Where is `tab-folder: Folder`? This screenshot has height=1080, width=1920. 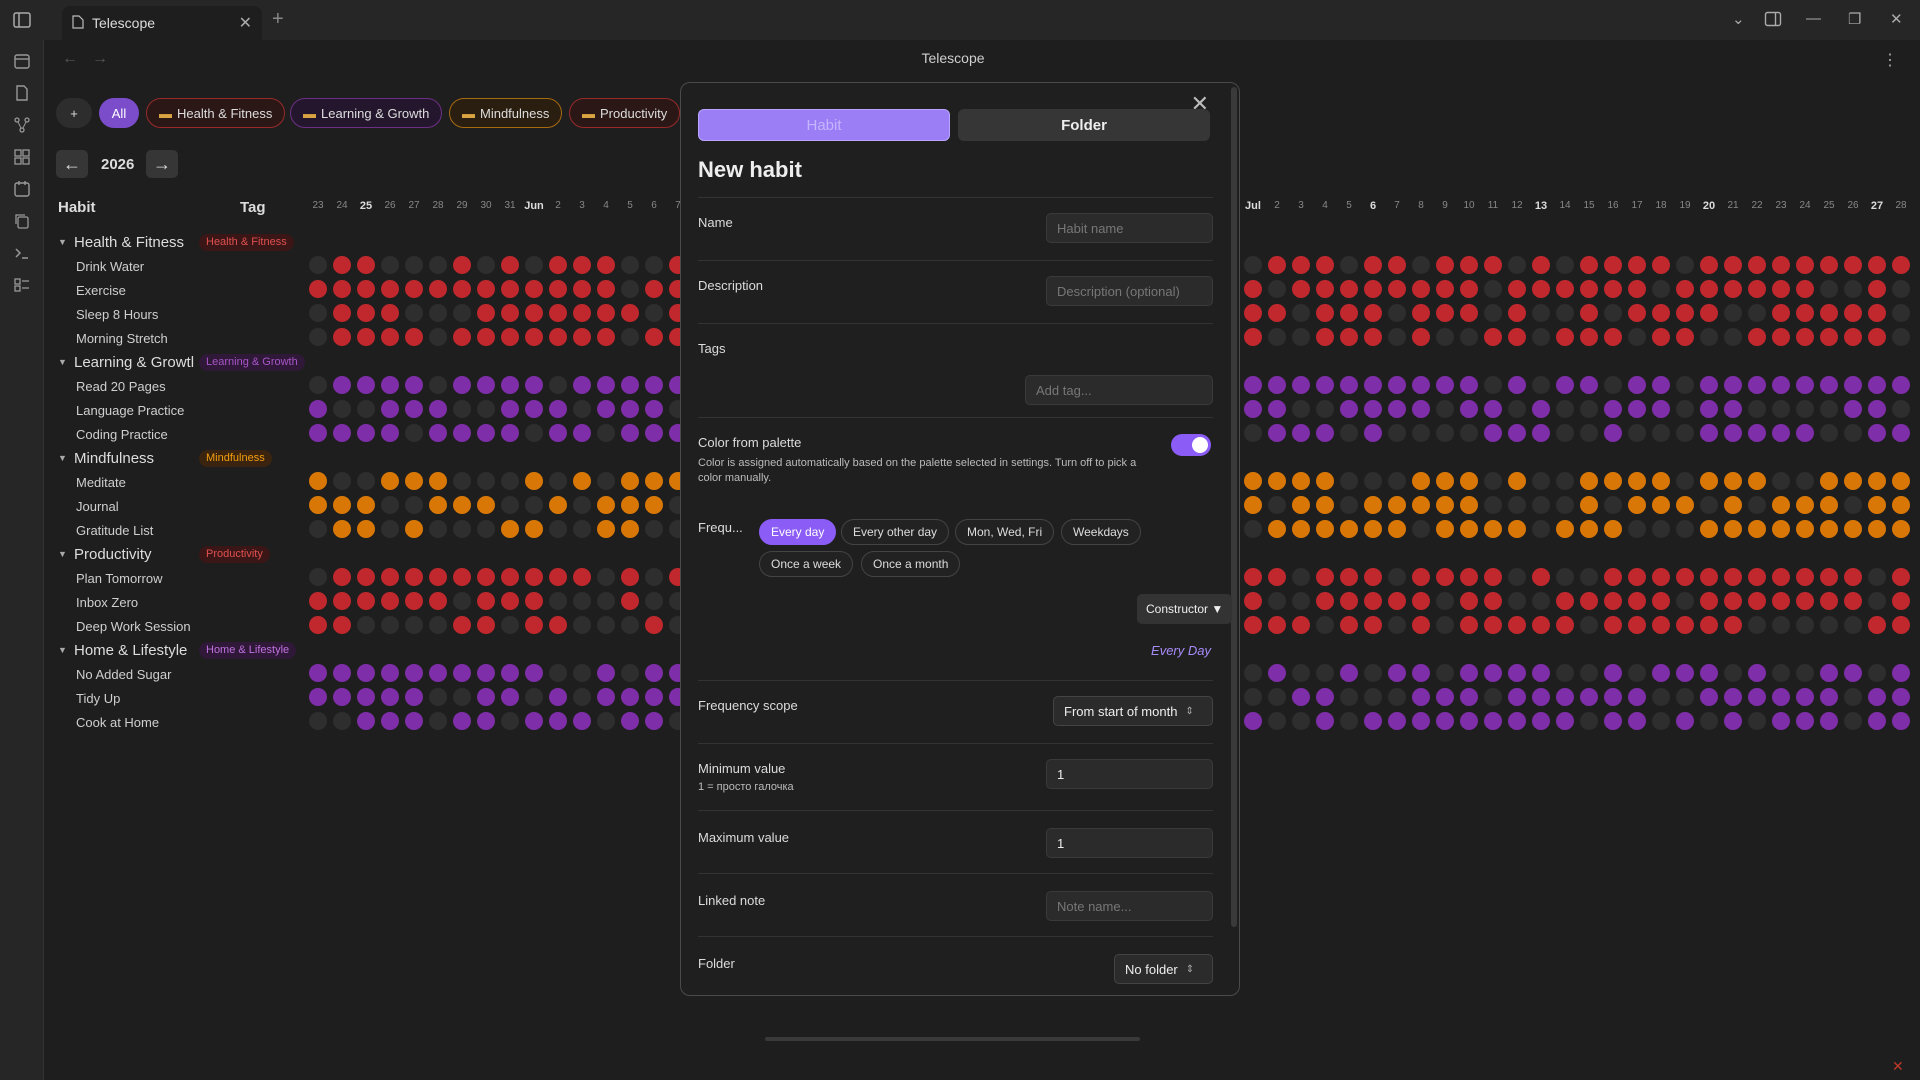 tab-folder: Folder is located at coordinates (1084, 125).